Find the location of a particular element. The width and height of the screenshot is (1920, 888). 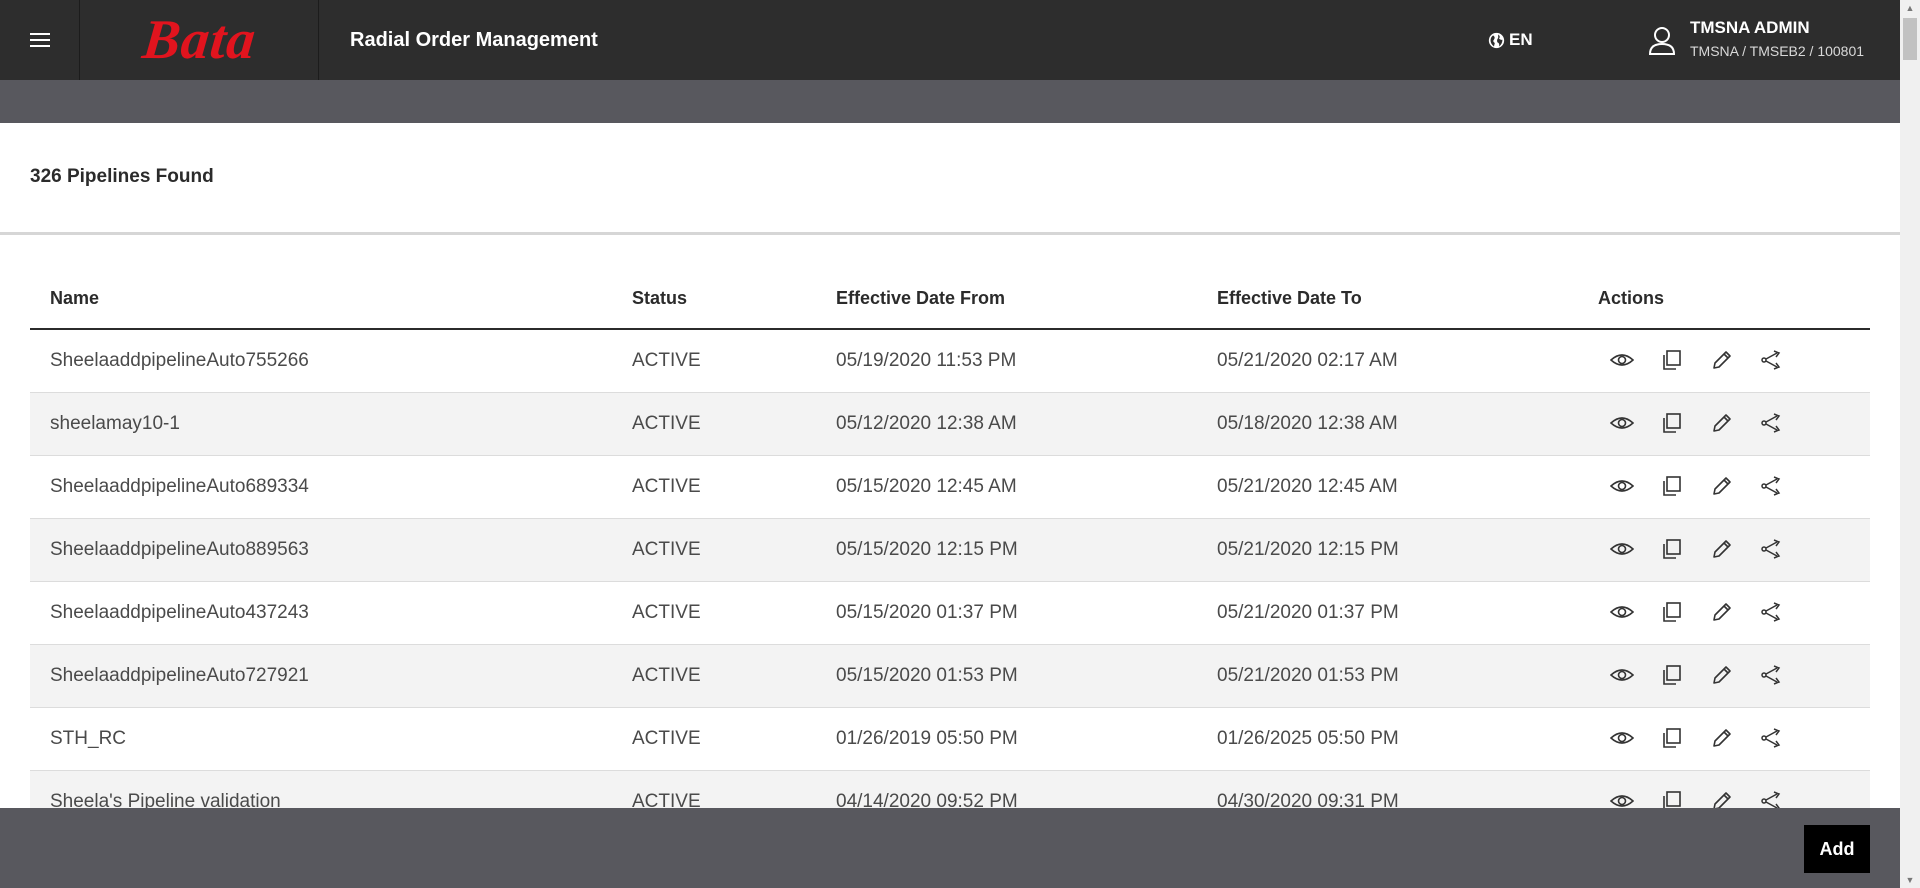

cell-name: SheelaaddpipelineAuto755266 is located at coordinates (179, 360).